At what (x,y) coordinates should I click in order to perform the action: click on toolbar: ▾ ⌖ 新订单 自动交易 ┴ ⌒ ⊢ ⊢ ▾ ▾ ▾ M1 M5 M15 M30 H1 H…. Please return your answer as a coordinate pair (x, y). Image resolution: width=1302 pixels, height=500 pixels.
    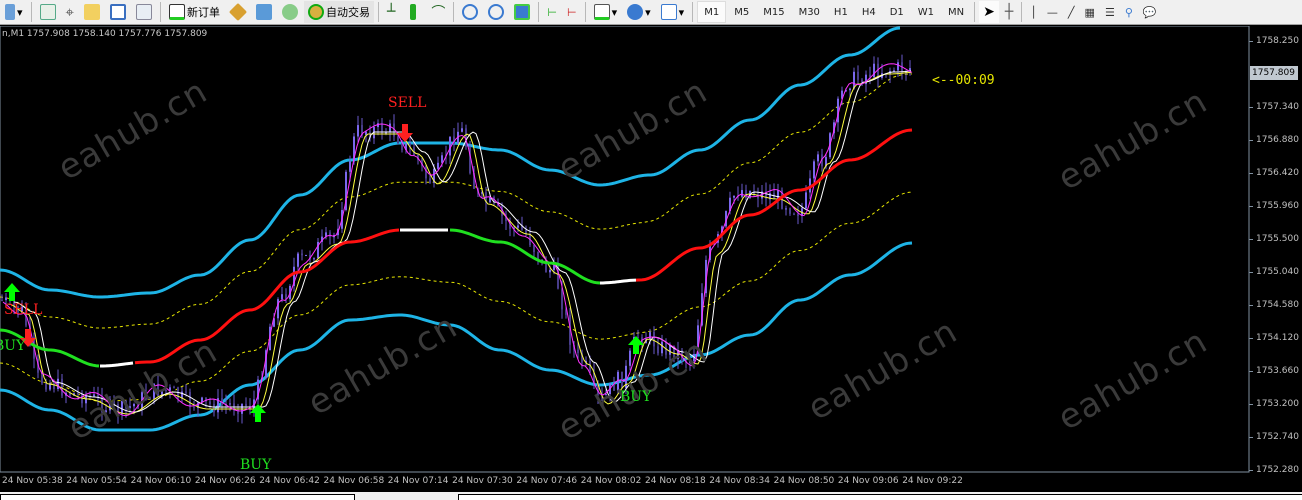
    Looking at the image, I should click on (651, 12).